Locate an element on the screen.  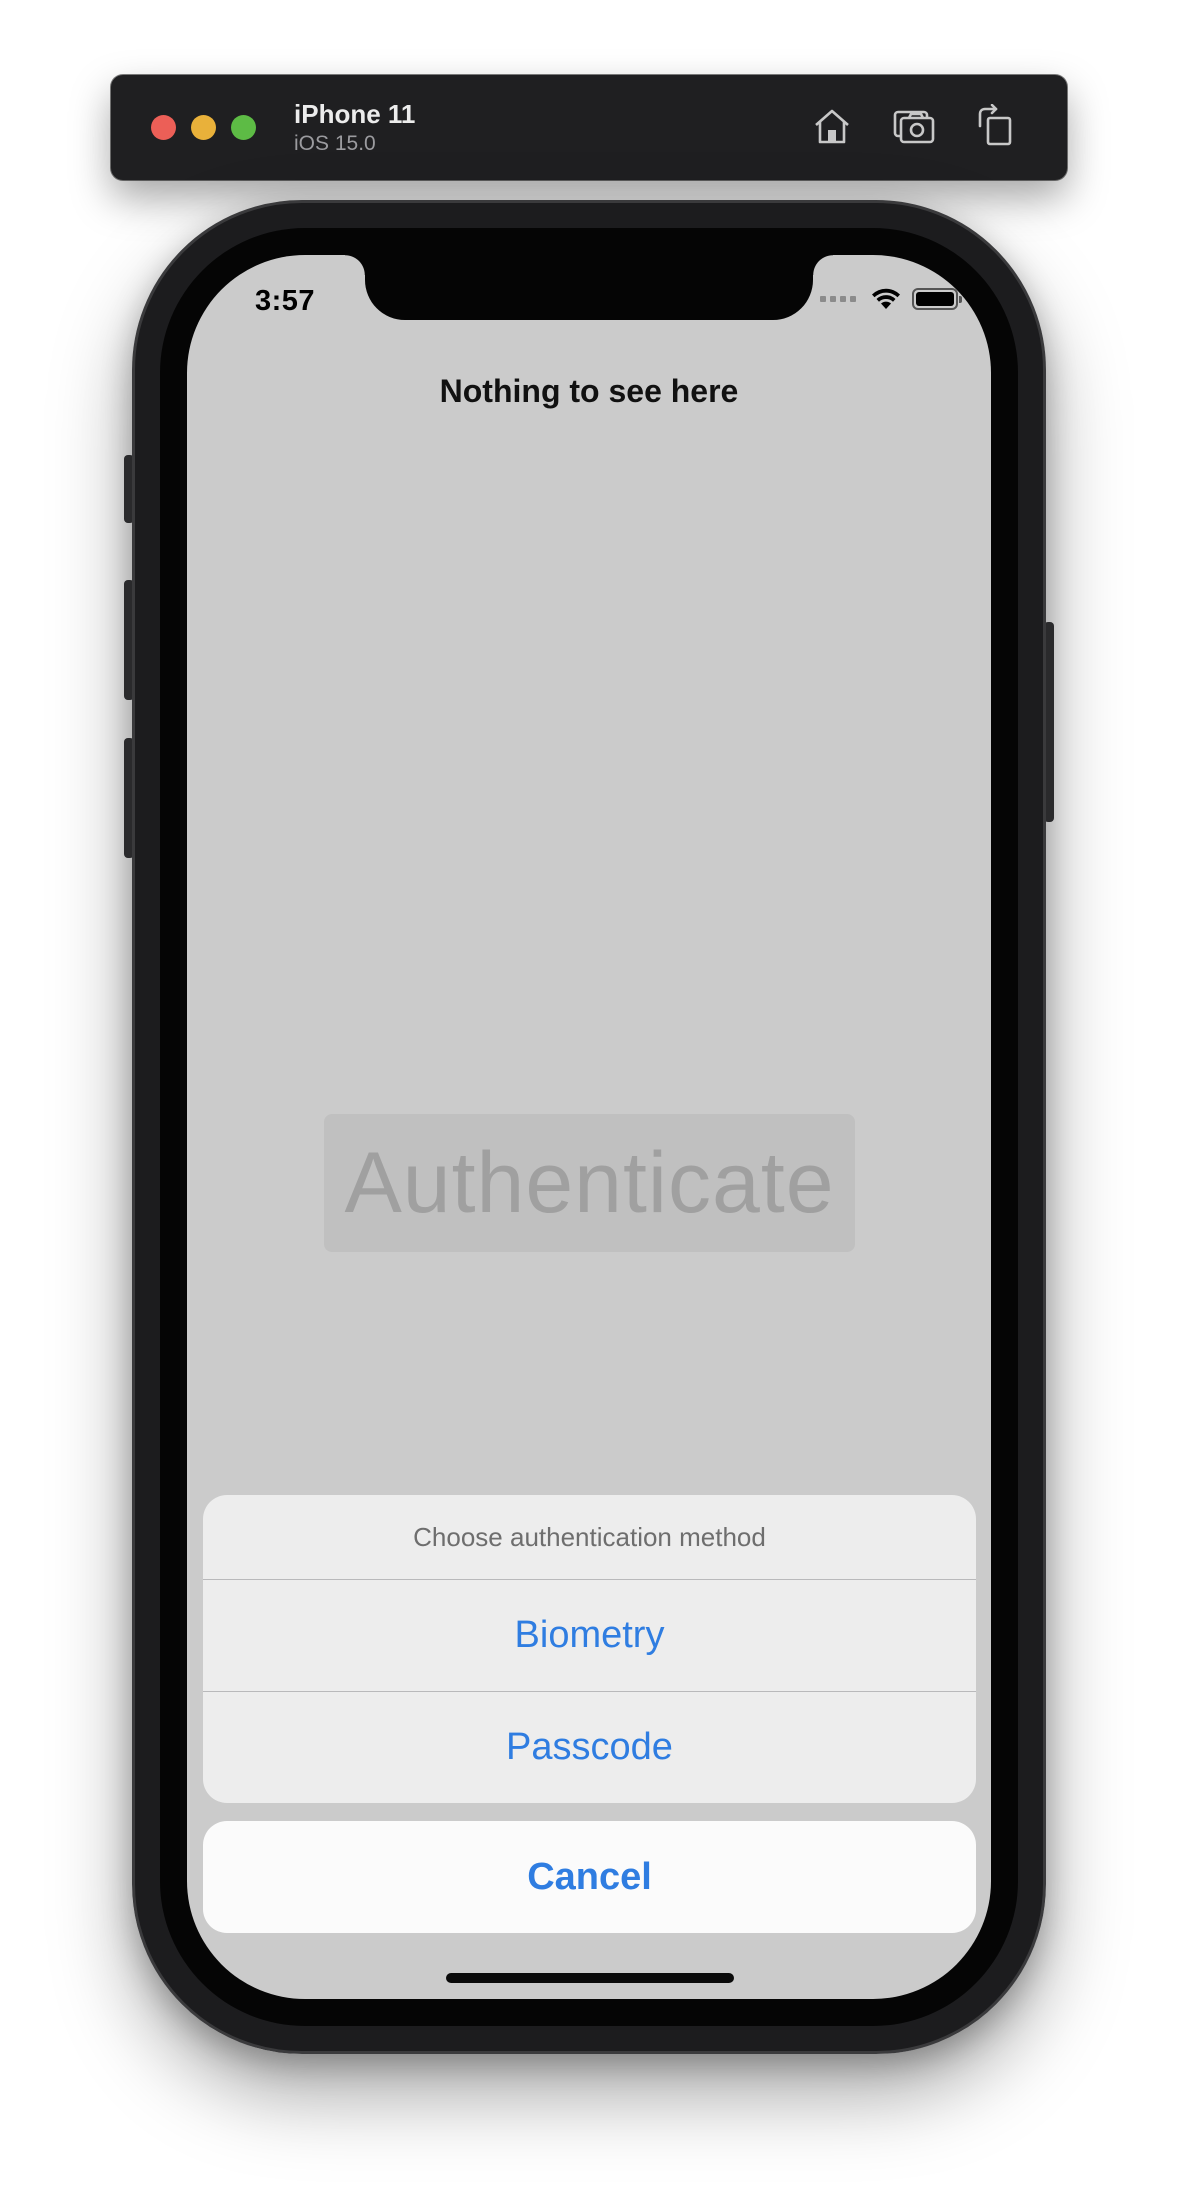
screenshot-icon is located at coordinates (914, 126).